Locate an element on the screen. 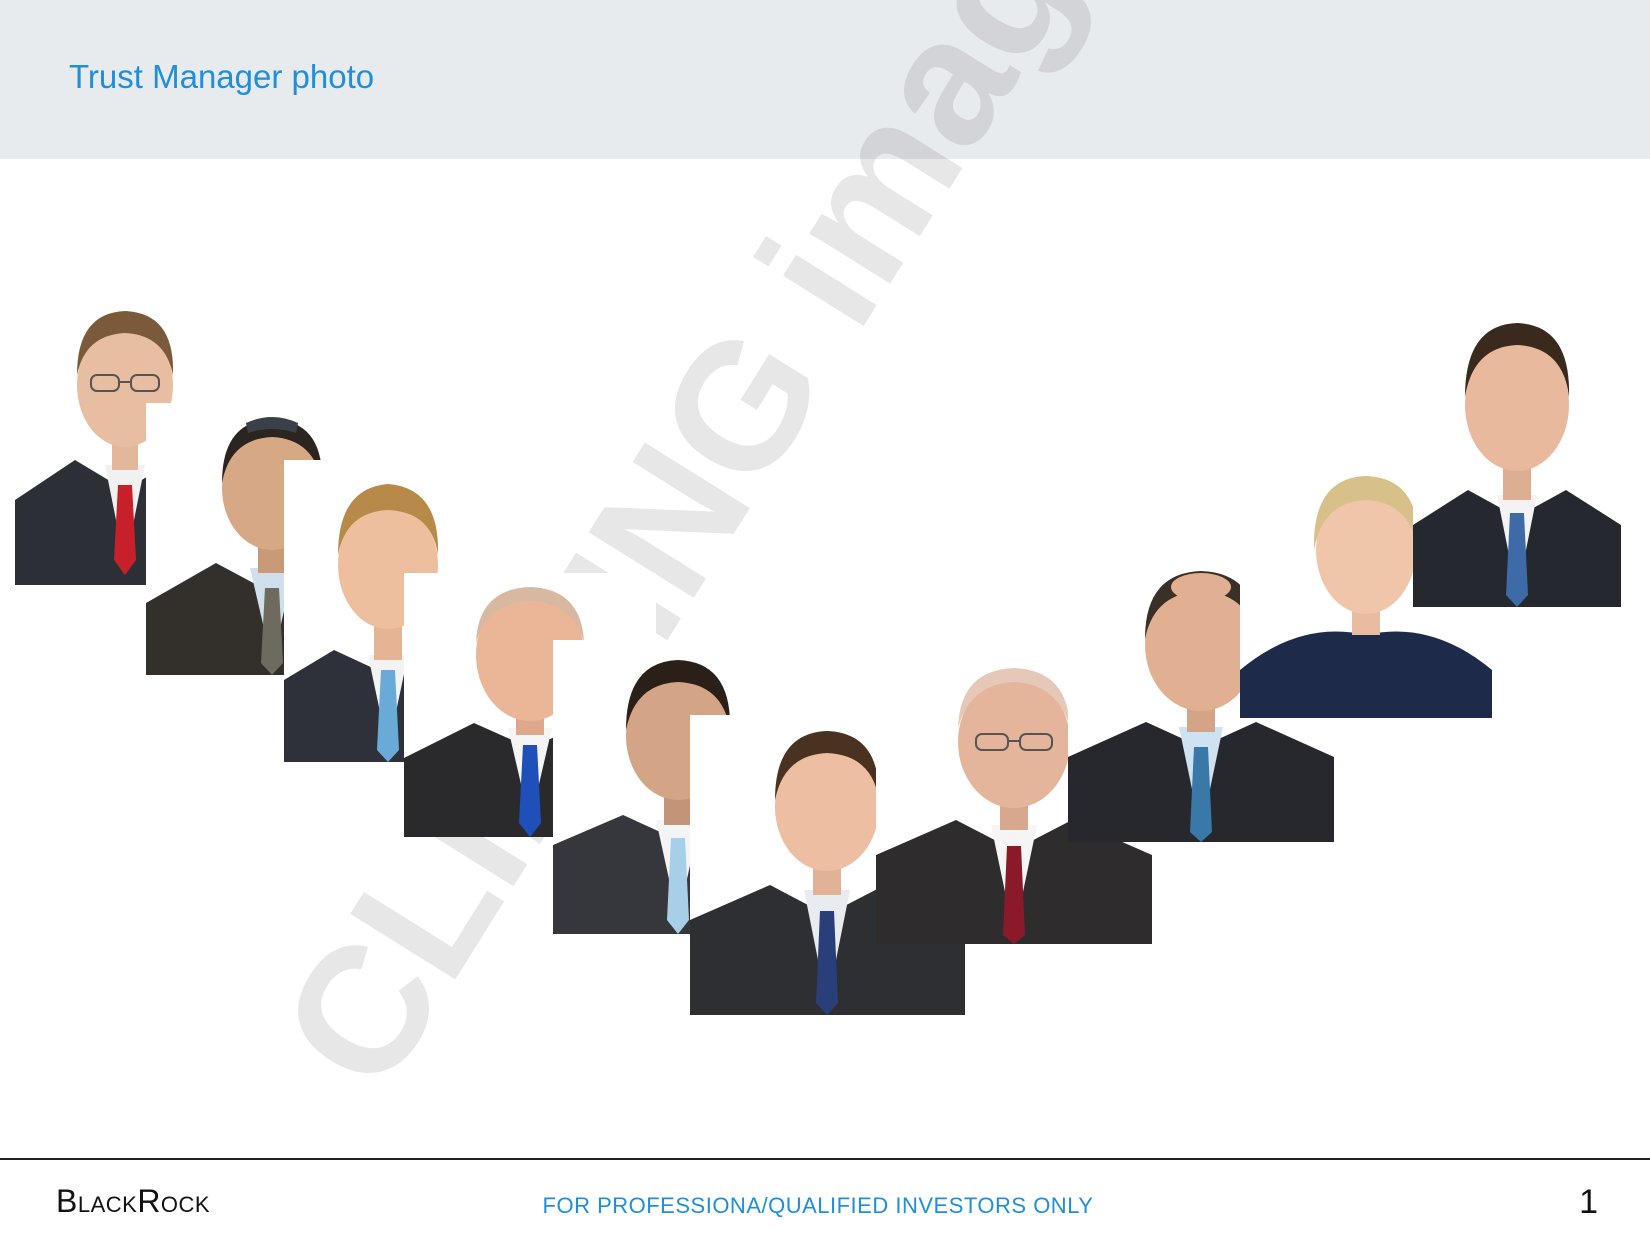  footer-disclaimer: FOR PROFESSIONA/QUALIFIED INVESTORS ONLY is located at coordinates (818, 1205).